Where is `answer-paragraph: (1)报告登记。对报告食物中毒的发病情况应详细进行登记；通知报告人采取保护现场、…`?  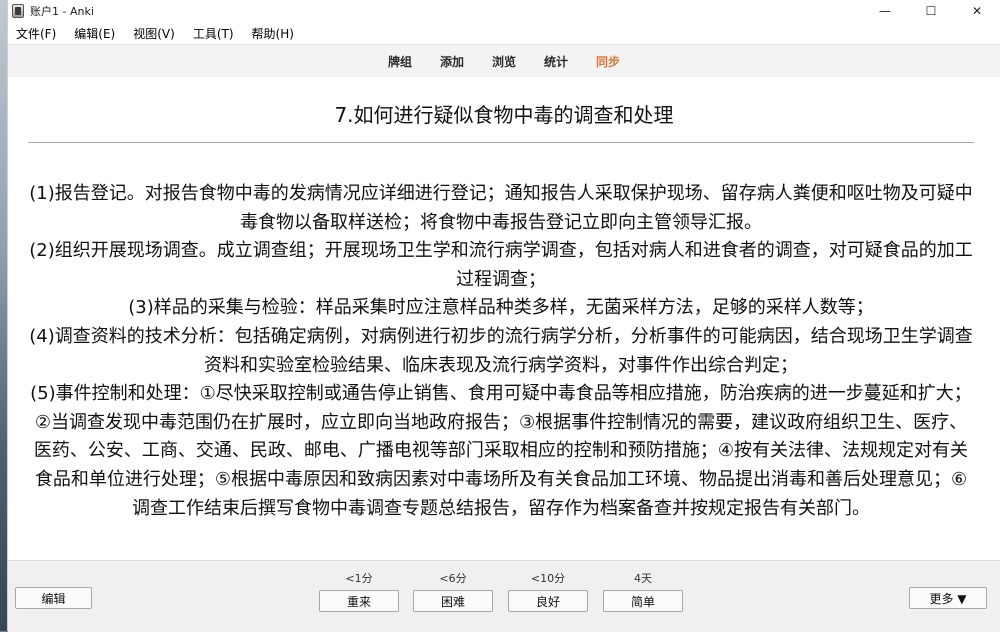 answer-paragraph: (1)报告登记。对报告食物中毒的发病情况应详细进行登记；通知报告人采取保护现场、… is located at coordinates (501, 208).